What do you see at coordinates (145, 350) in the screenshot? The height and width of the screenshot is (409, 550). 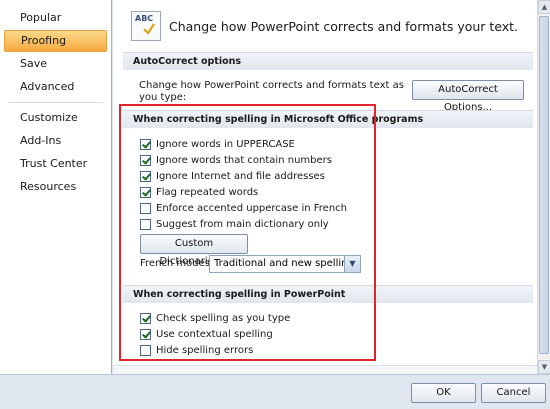 I see `hide-errors-checkbox` at bounding box center [145, 350].